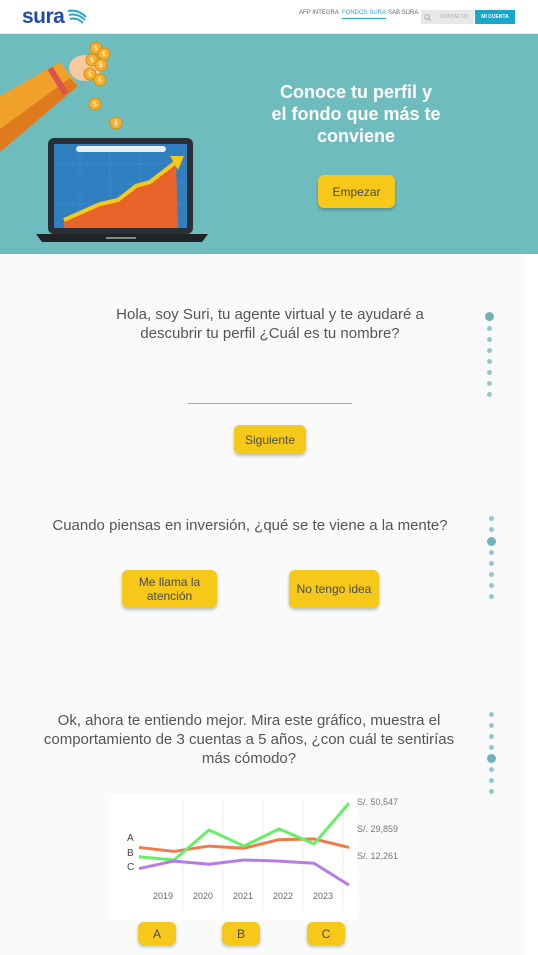 This screenshot has width=538, height=955. Describe the element at coordinates (203, 896) in the screenshot. I see `x-tick-label: 2020` at that location.